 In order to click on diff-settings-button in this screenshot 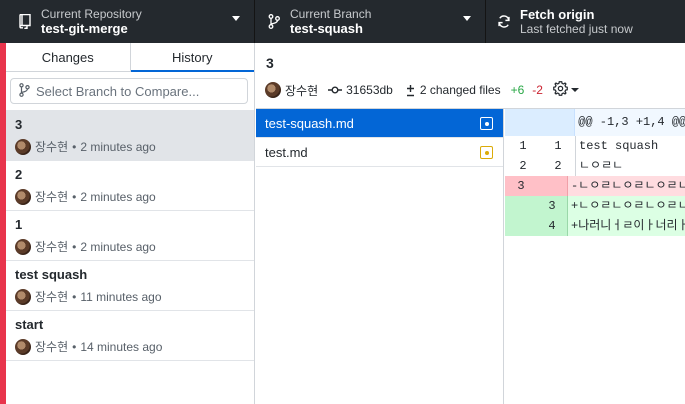, I will do `click(566, 90)`.